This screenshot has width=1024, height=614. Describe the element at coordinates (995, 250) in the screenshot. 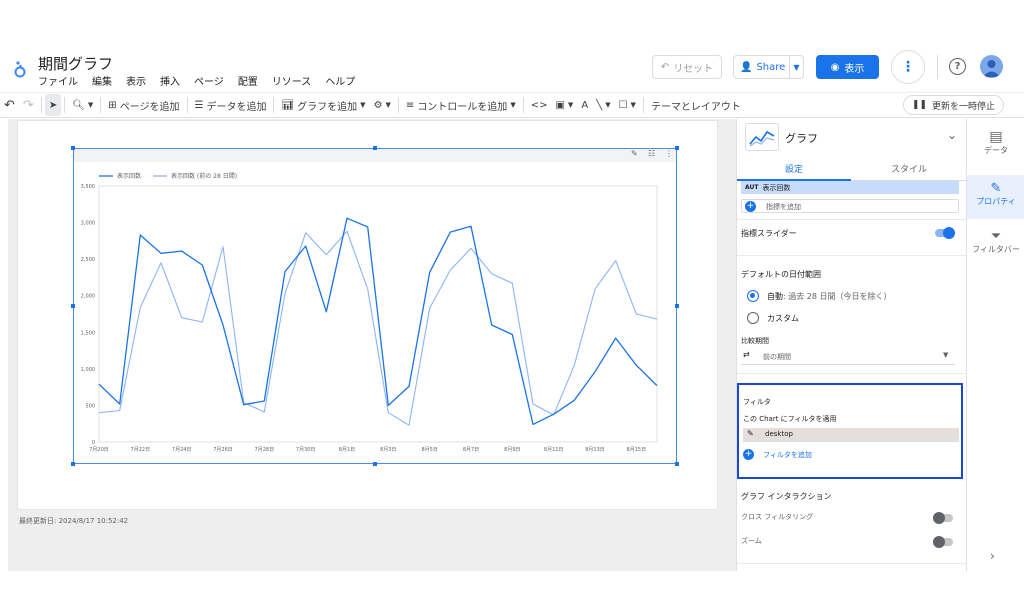

I see `rail-filter-bar-button: ⏷ フィルタバー` at that location.